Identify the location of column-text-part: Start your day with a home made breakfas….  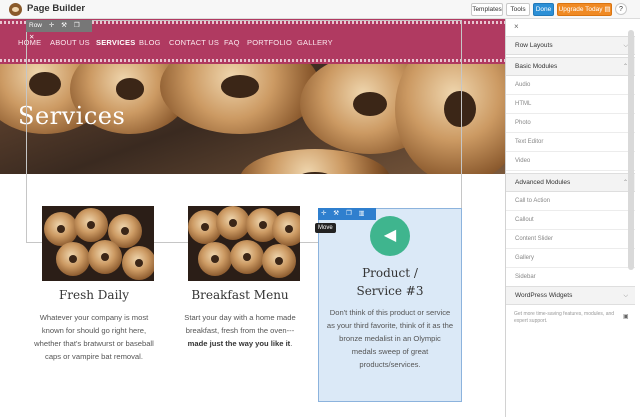
(240, 324).